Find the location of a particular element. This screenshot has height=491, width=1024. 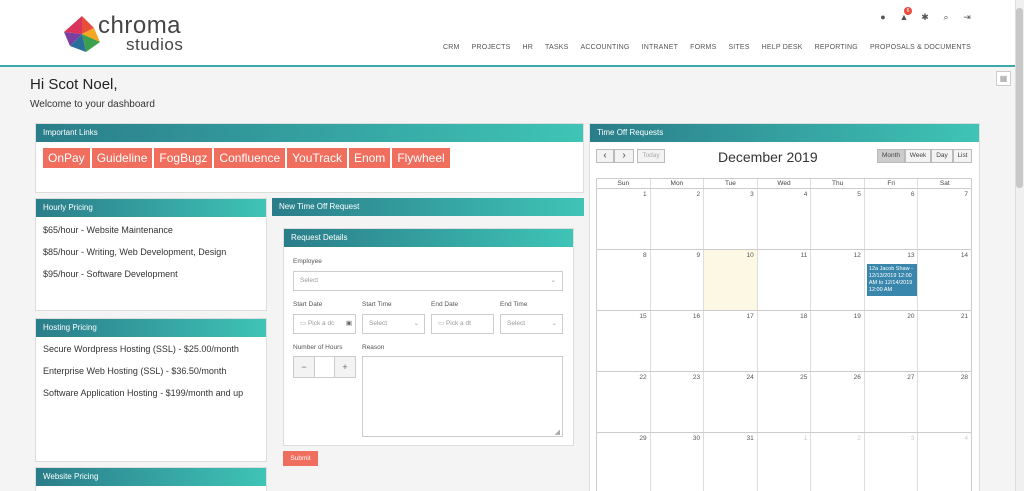

calendar-day: 22 is located at coordinates (624, 402).